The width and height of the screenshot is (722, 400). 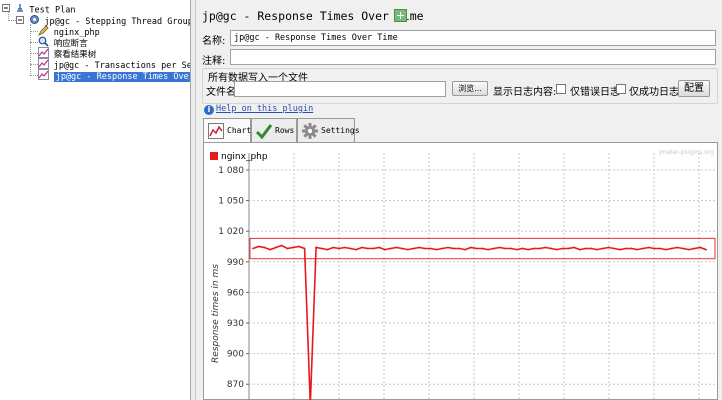 I want to click on info-icon: i, so click(x=209, y=110).